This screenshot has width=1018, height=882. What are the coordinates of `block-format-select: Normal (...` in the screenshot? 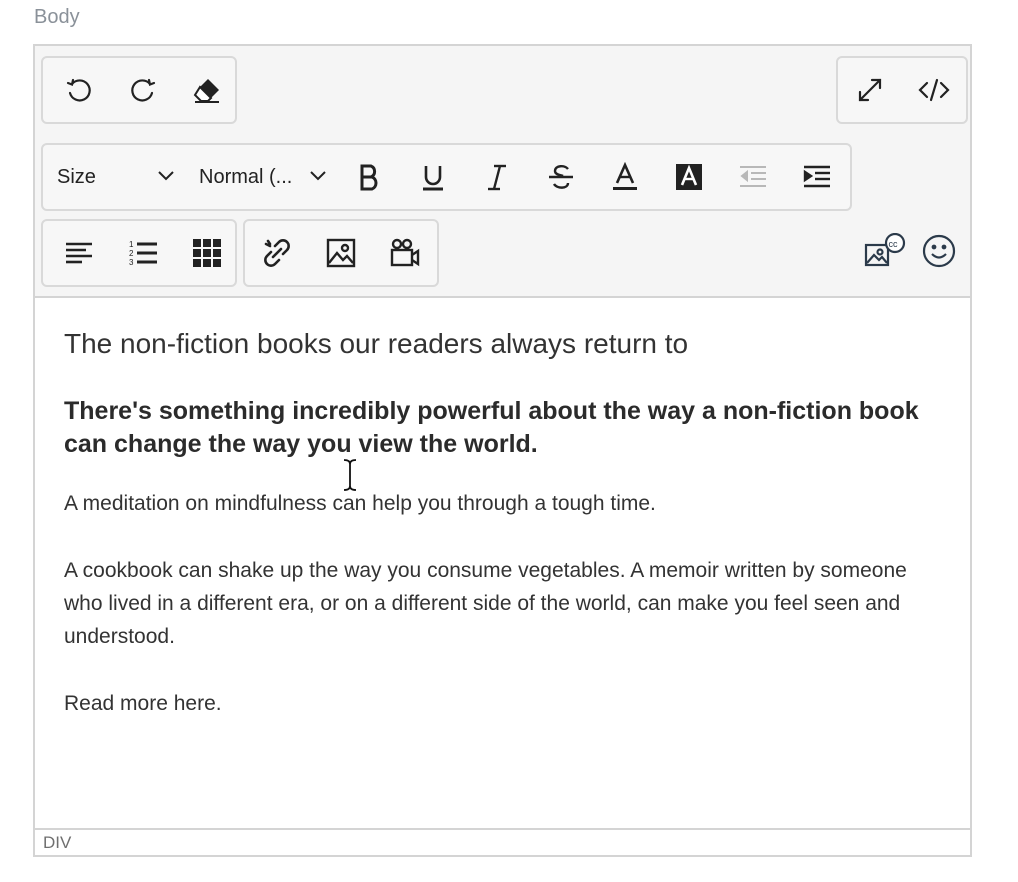 It's located at (263, 177).